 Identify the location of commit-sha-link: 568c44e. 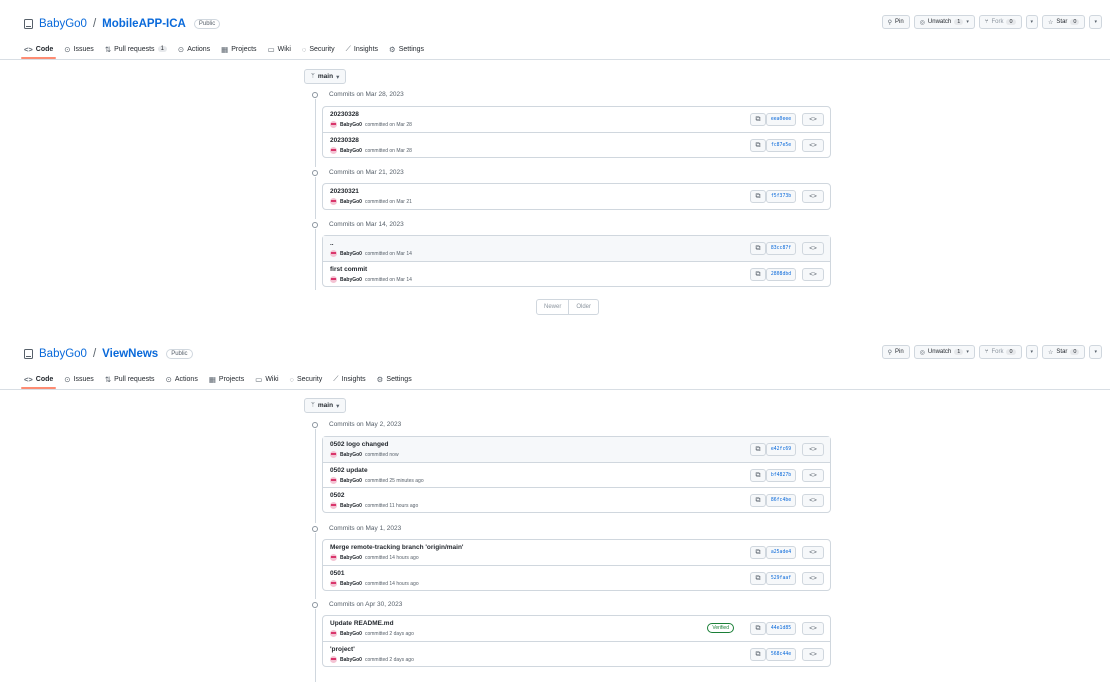
(781, 654).